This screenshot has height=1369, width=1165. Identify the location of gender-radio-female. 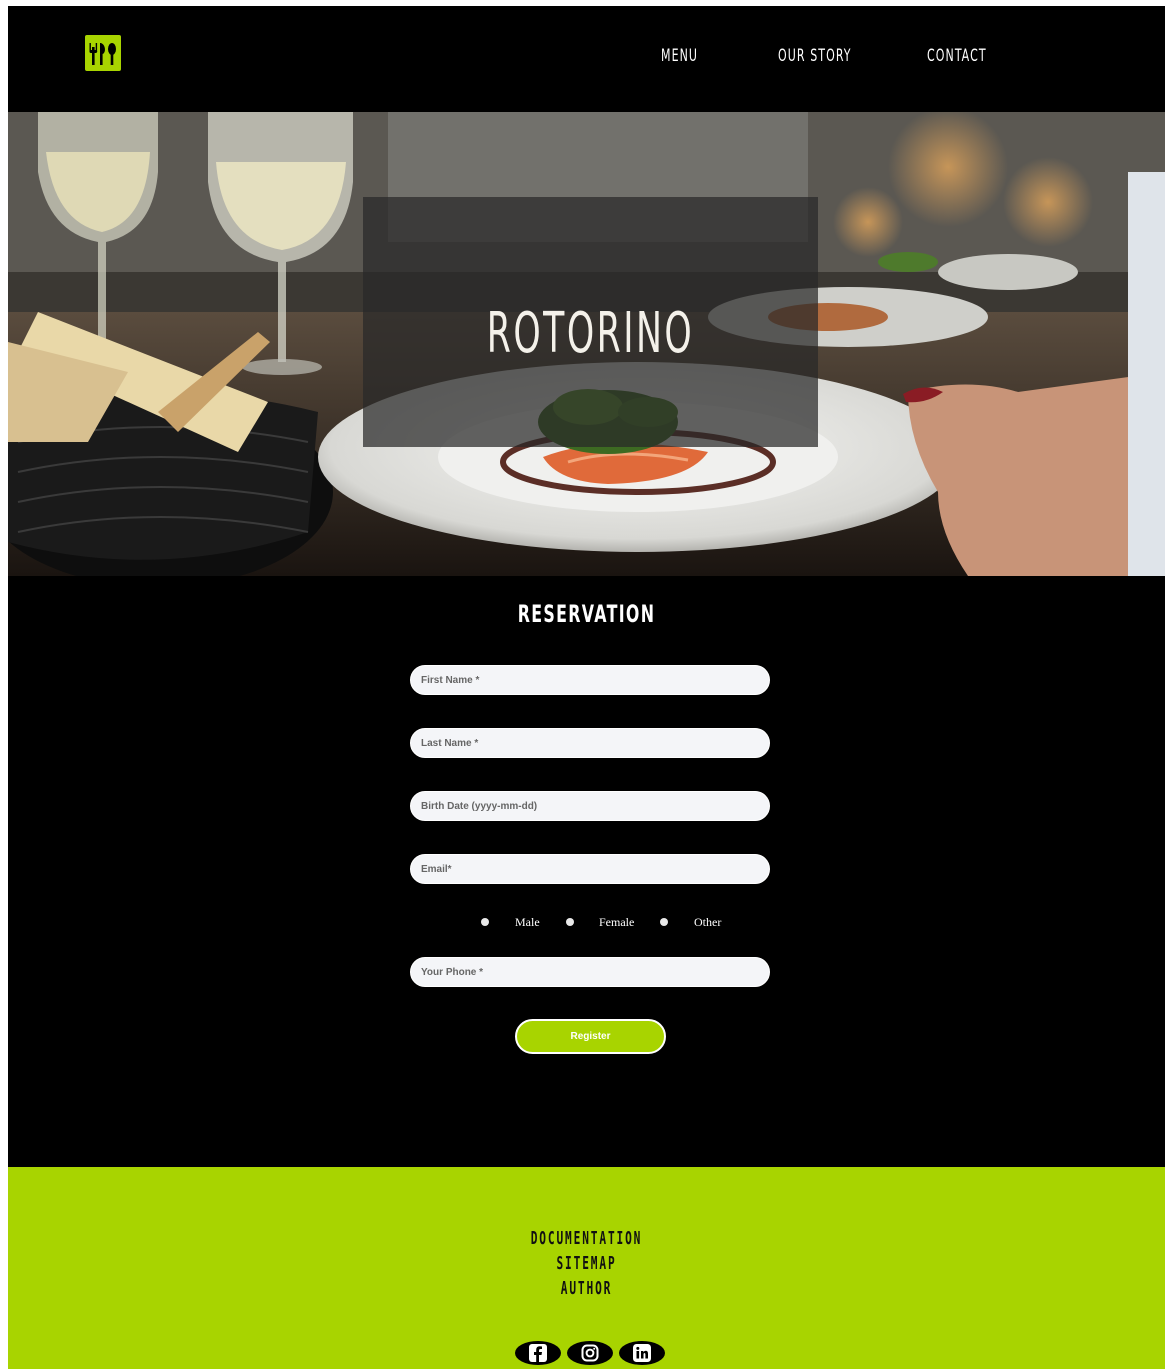
(570, 922).